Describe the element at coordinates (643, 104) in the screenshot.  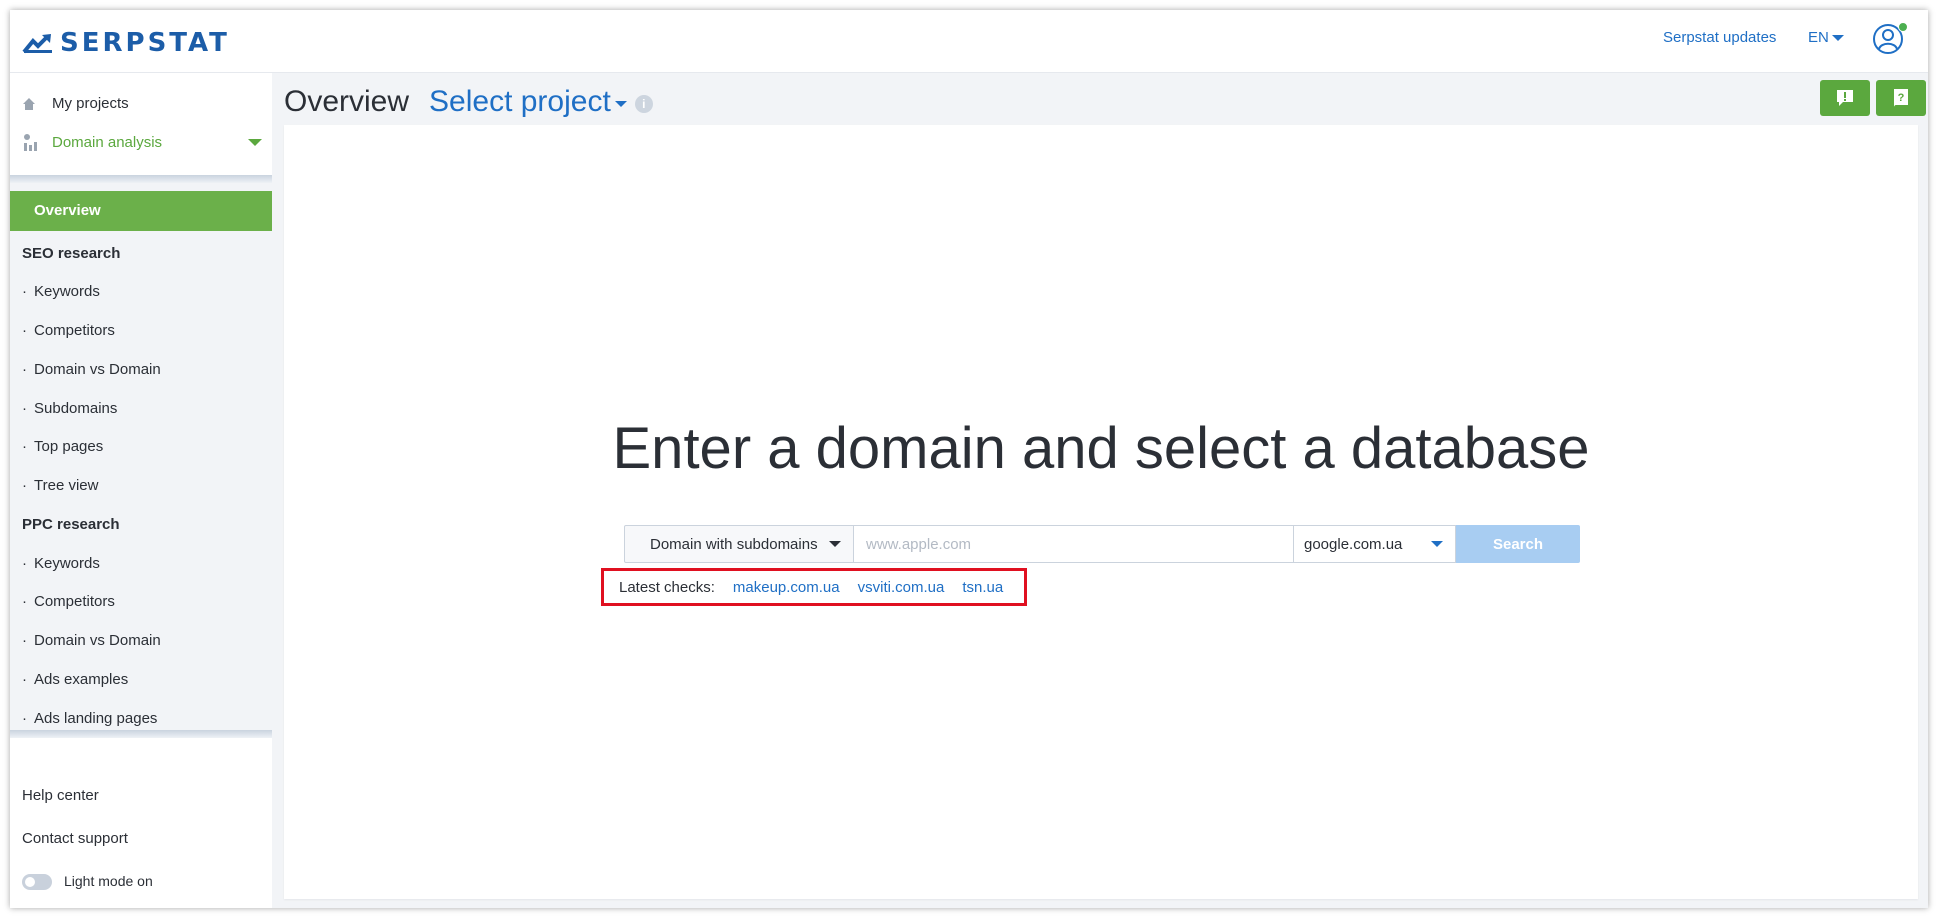
I see `info-icon: i` at that location.